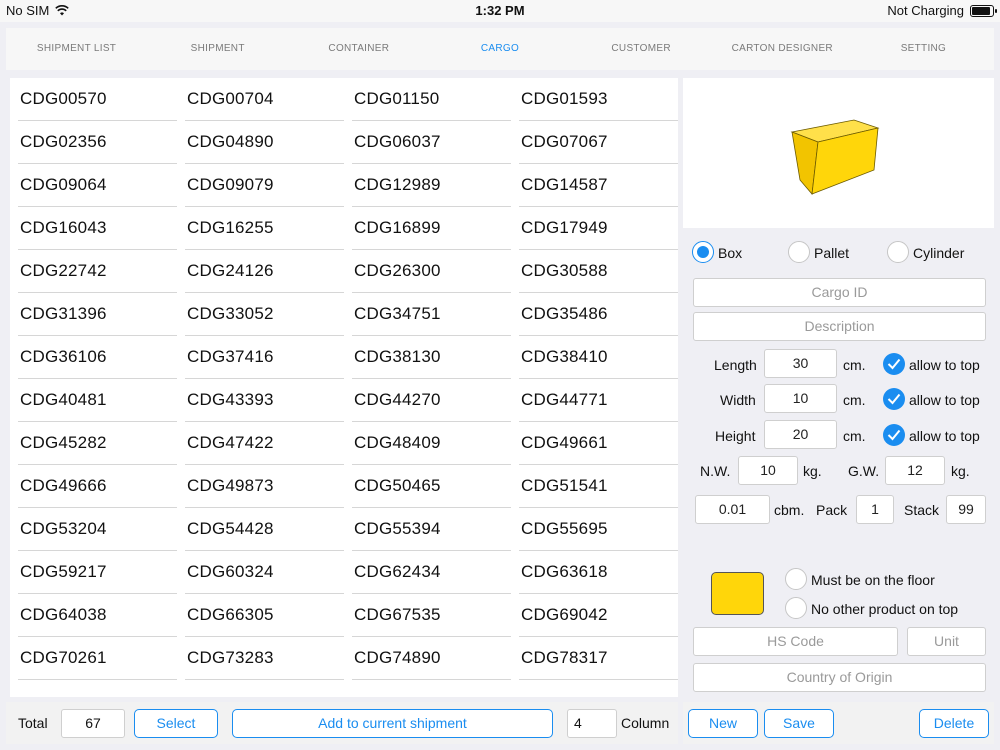 The image size is (1000, 750). What do you see at coordinates (796, 608) in the screenshot?
I see `no-product-on-top-toggle` at bounding box center [796, 608].